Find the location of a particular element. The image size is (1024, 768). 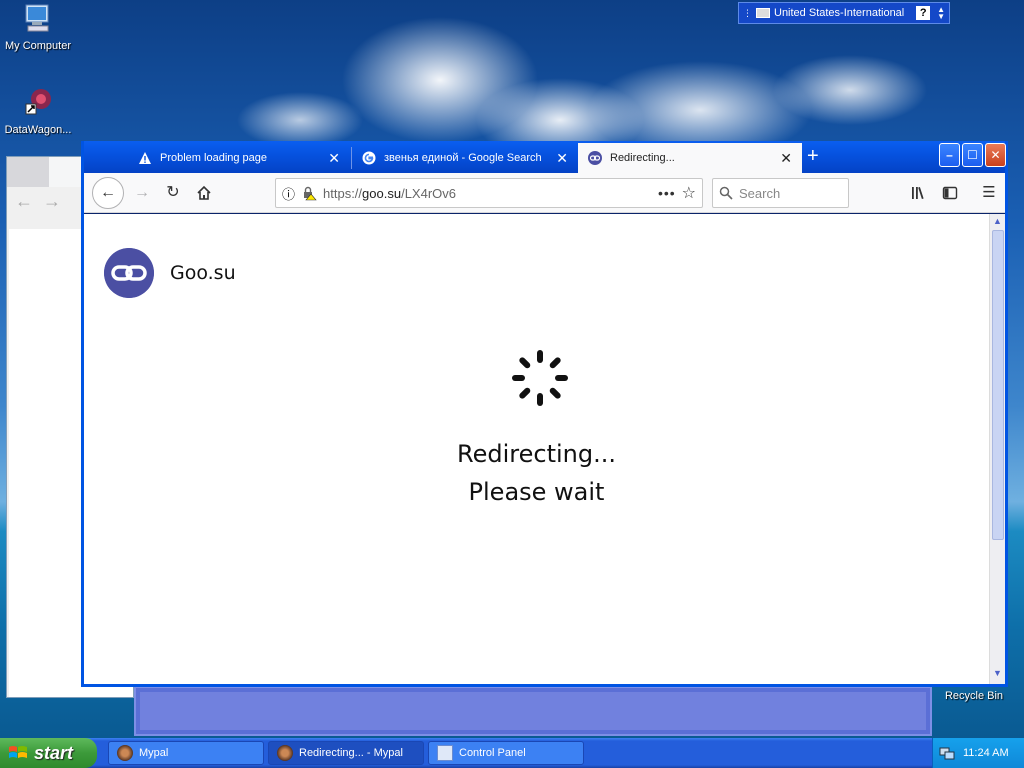

page-actions-icon: ••• is located at coordinates (667, 193).